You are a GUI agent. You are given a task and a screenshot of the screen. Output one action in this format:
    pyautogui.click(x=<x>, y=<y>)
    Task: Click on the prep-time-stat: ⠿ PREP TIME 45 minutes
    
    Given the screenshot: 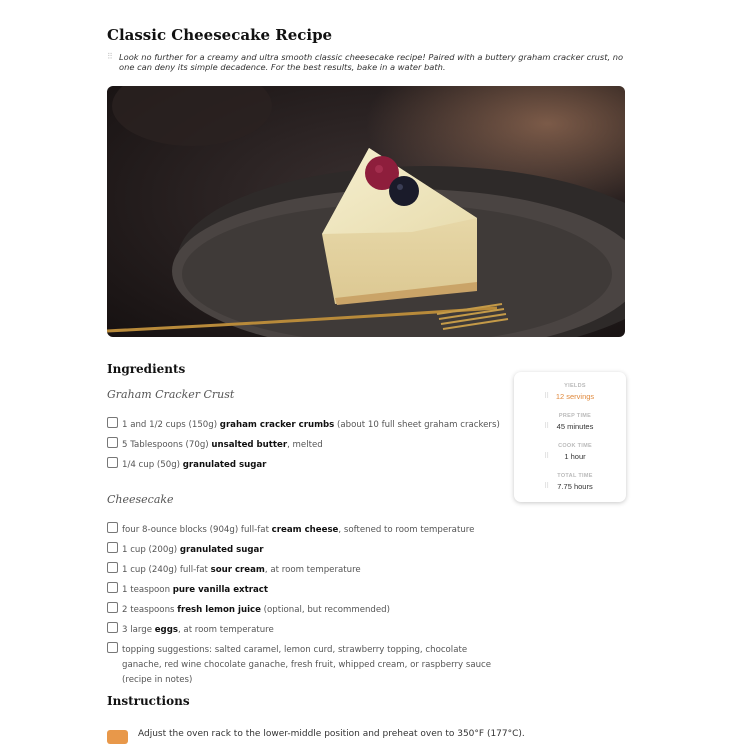 What is the action you would take?
    pyautogui.click(x=570, y=426)
    